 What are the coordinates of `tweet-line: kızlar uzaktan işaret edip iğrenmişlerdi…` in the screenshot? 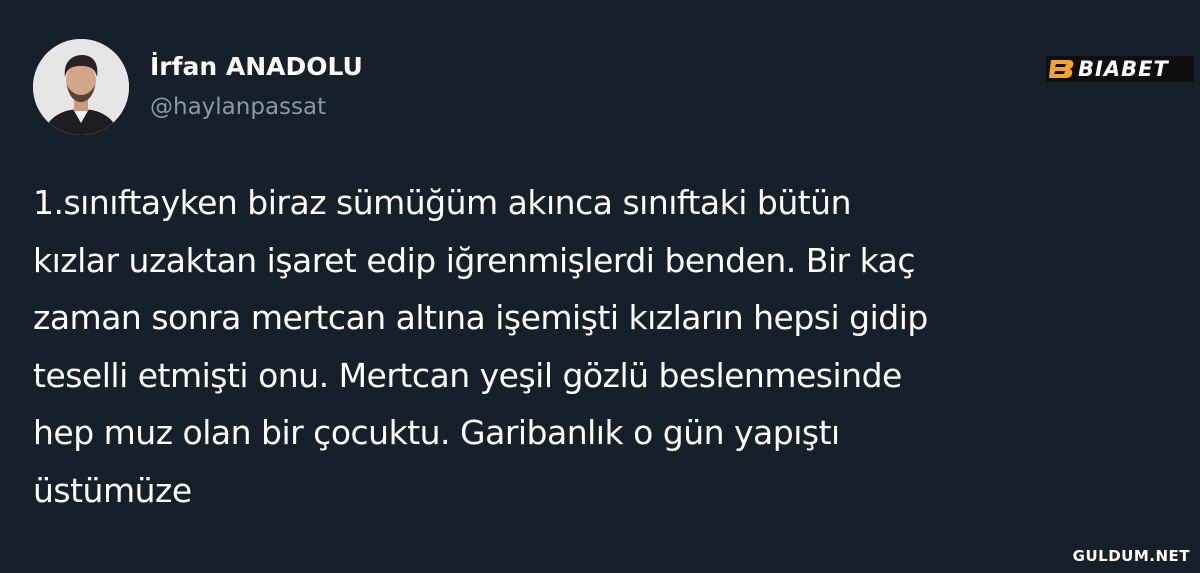 It's located at (474, 260).